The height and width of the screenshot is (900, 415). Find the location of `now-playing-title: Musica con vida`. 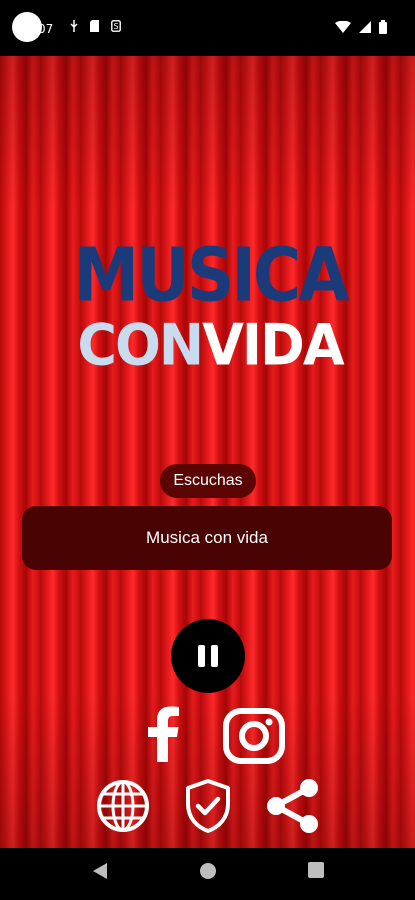

now-playing-title: Musica con vida is located at coordinates (207, 538).